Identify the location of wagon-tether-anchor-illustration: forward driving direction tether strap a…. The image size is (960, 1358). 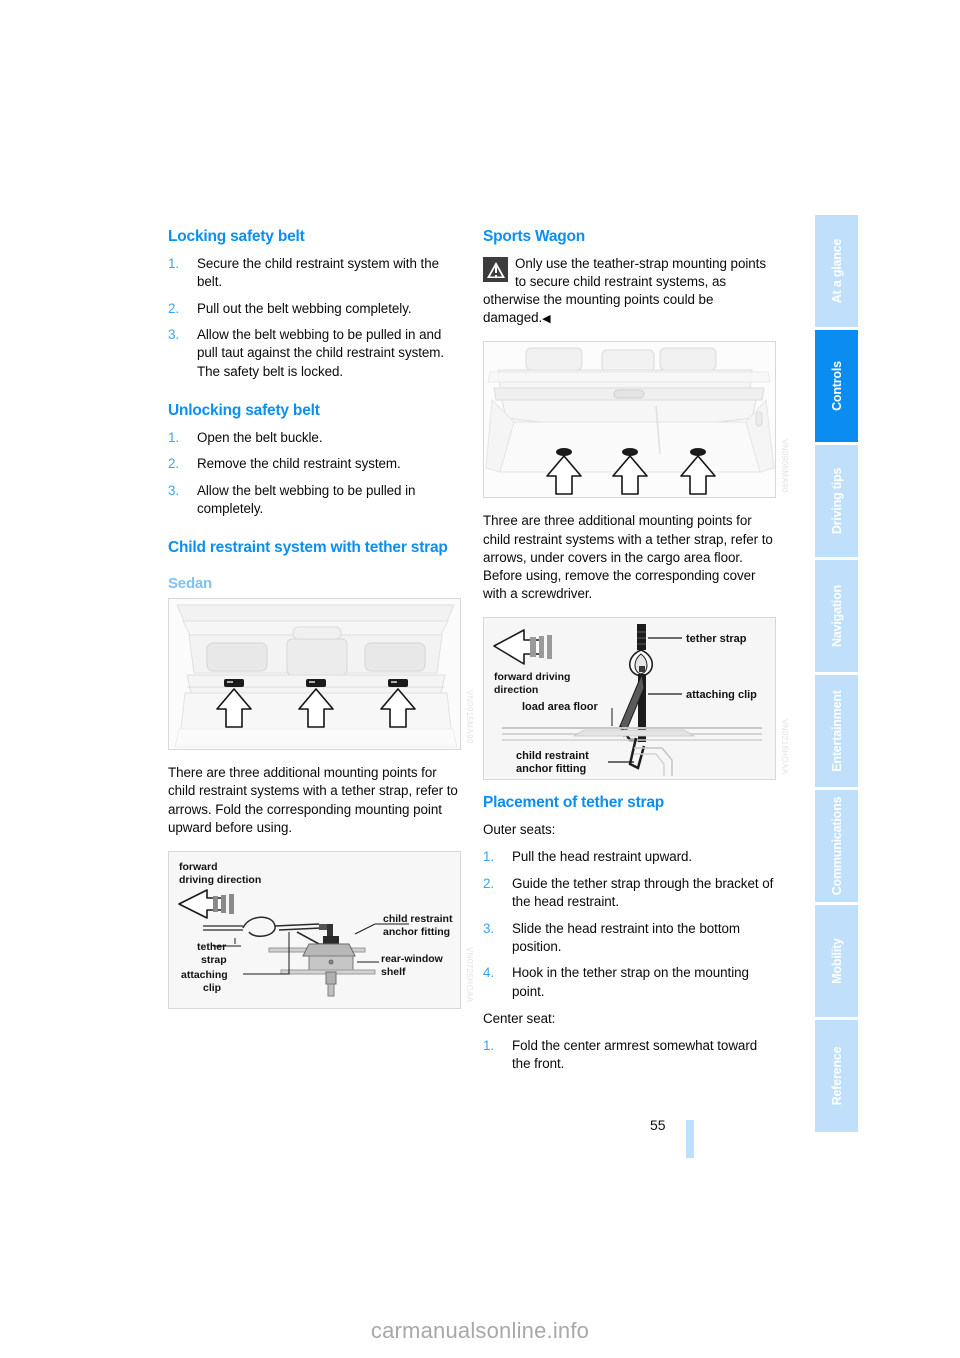
(629, 699).